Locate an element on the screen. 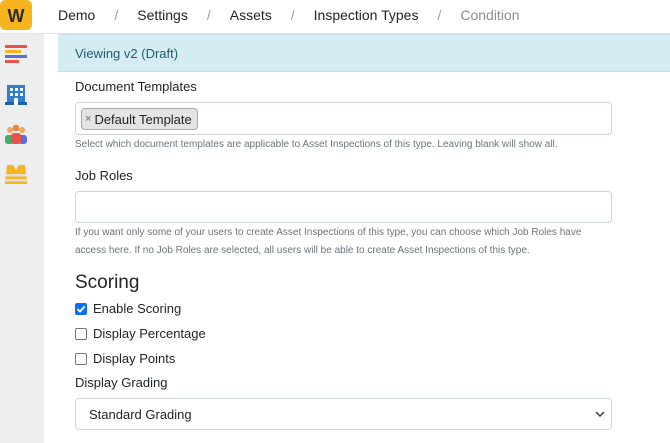 This screenshot has width=670, height=443. app-logo-icon: W is located at coordinates (16, 15).